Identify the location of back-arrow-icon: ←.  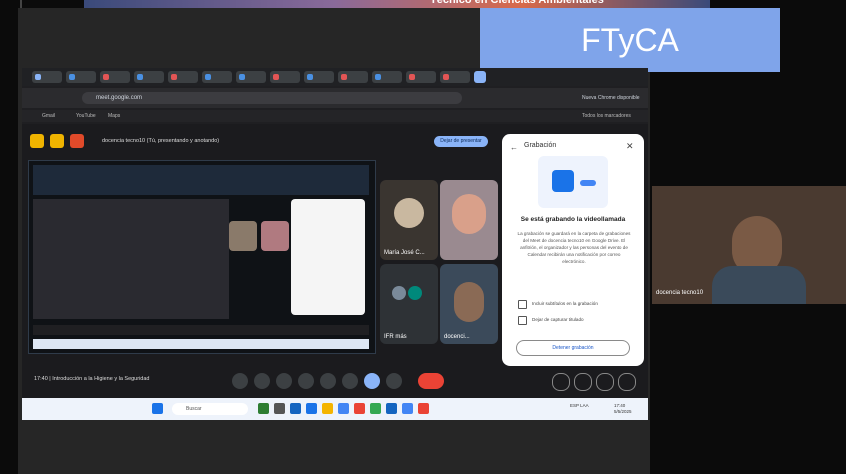
(514, 147).